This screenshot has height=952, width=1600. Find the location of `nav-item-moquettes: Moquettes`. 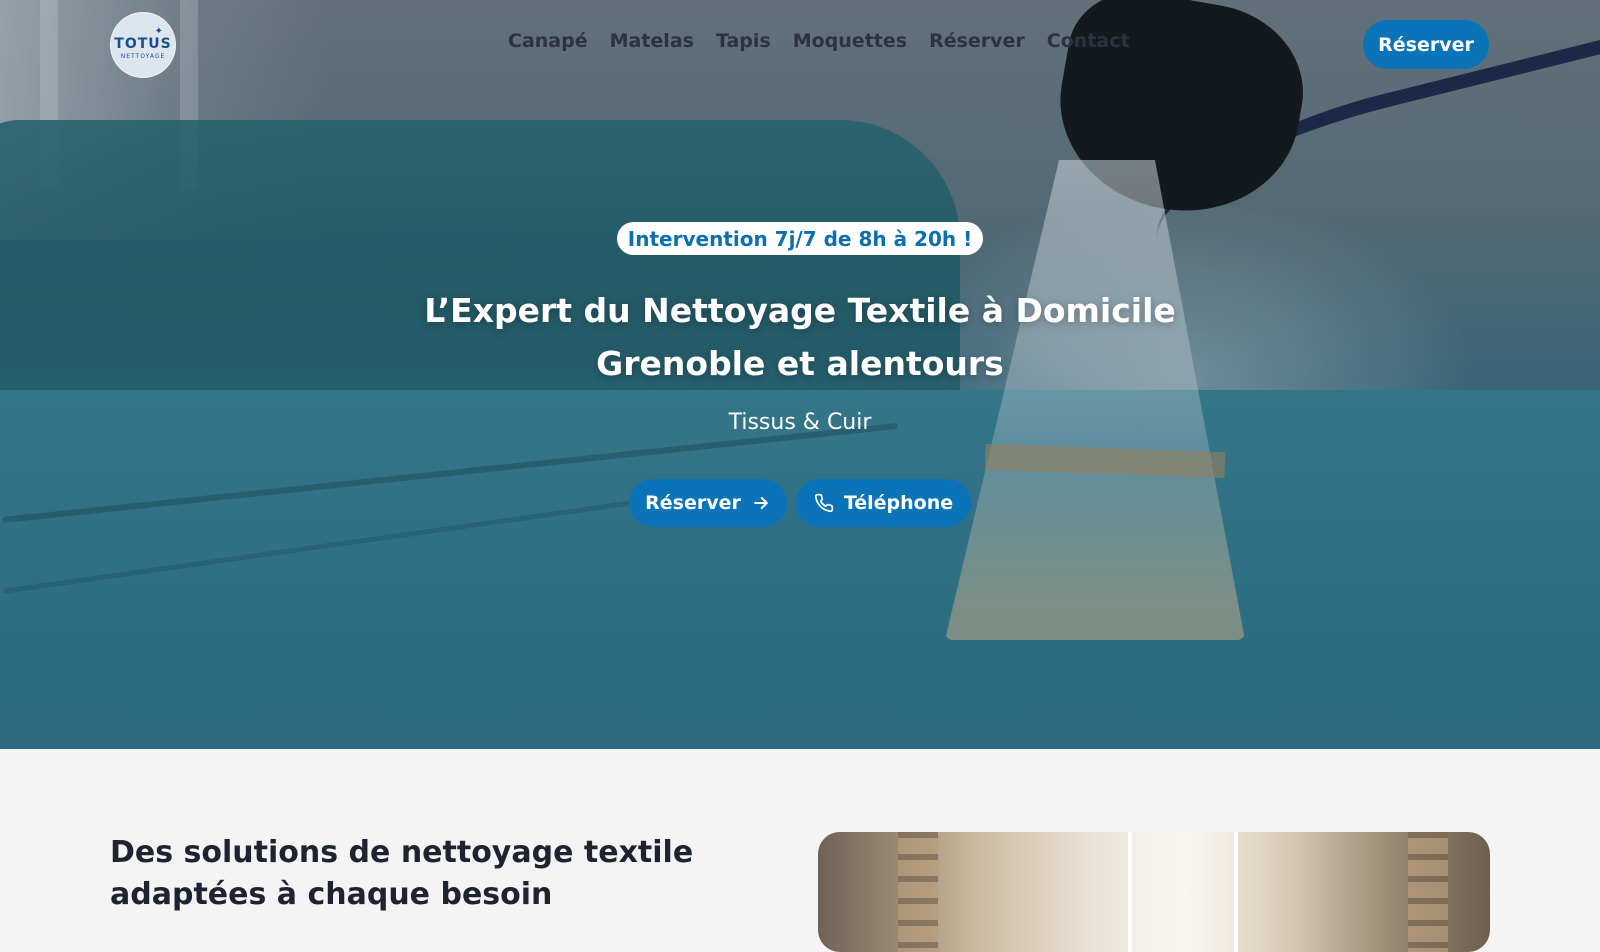

nav-item-moquettes: Moquettes is located at coordinates (850, 41).